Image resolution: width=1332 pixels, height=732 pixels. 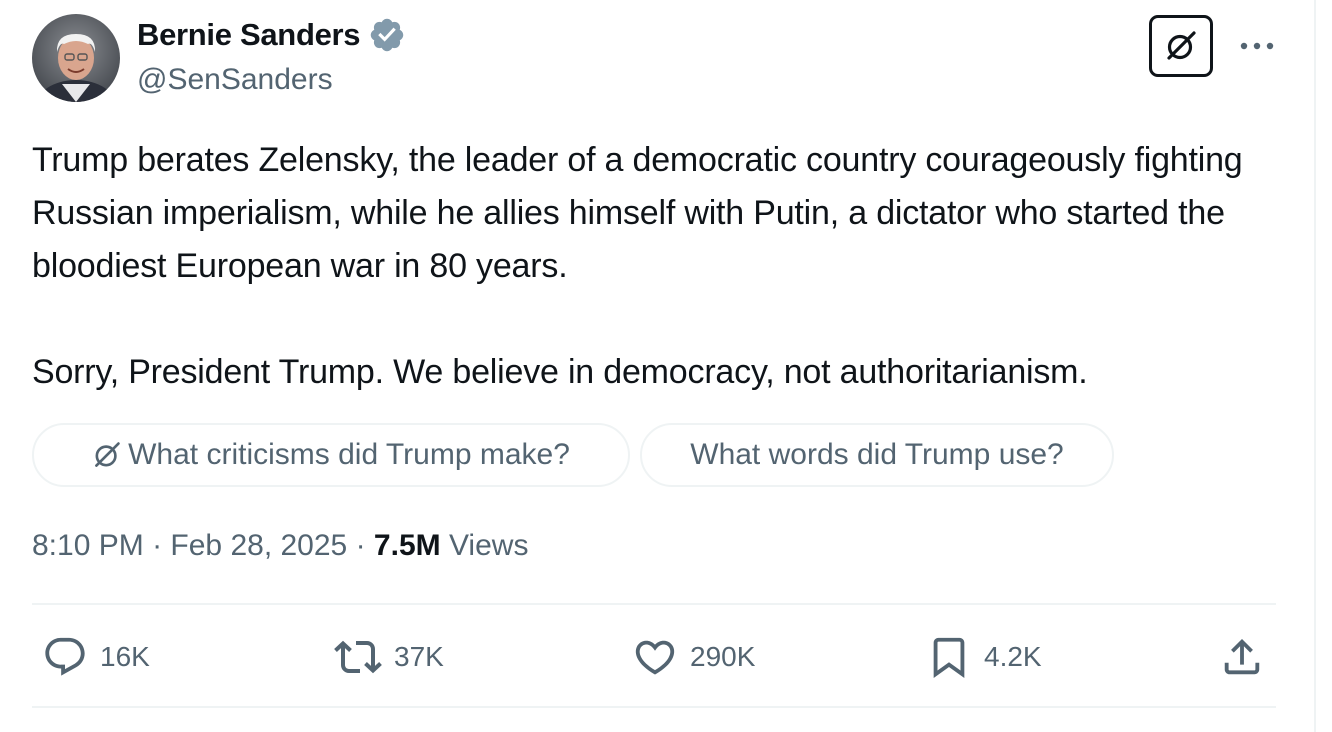 I want to click on like-button: 290K, so click(x=693, y=657).